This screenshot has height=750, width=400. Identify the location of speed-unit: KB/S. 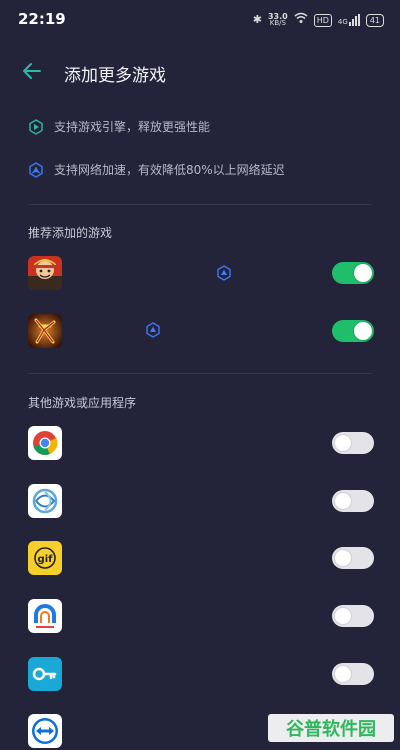
(277, 23).